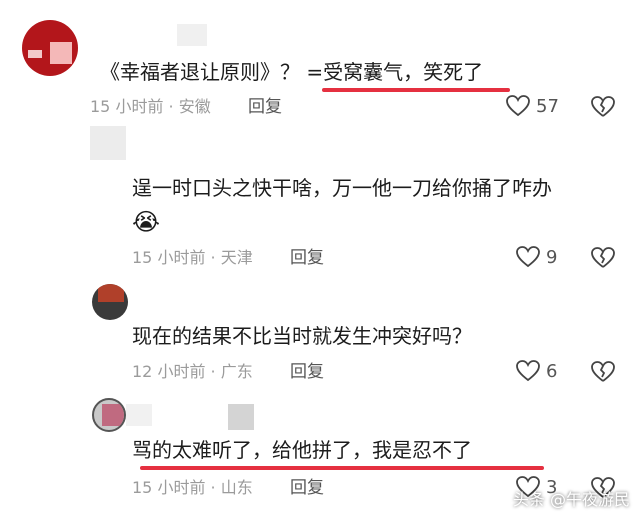 This screenshot has height=518, width=640. What do you see at coordinates (146, 222) in the screenshot?
I see `emoji-cry: 😭` at bounding box center [146, 222].